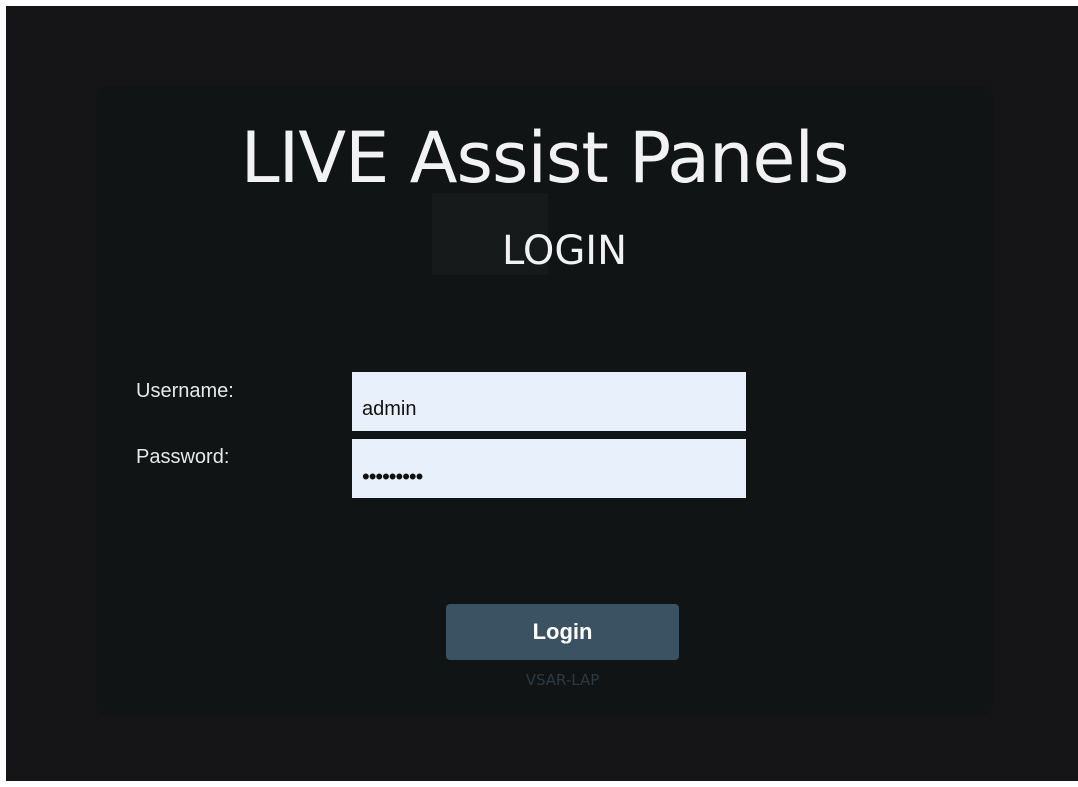 Image resolution: width=1078 pixels, height=787 pixels. What do you see at coordinates (183, 457) in the screenshot?
I see `password-label: Password:` at bounding box center [183, 457].